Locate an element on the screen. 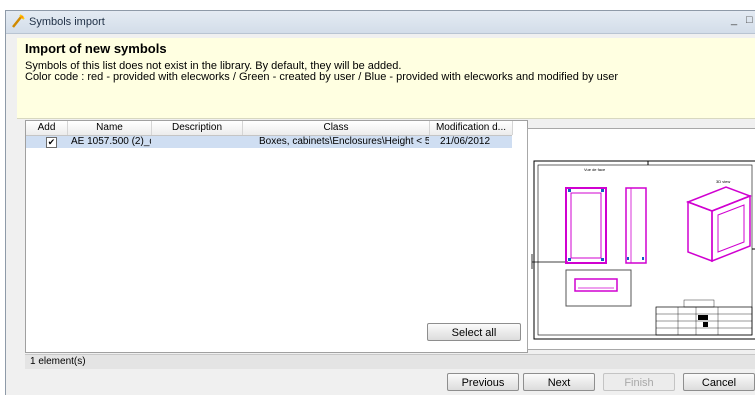 The image size is (755, 395). cell-modification-date: 21/06/2012 is located at coordinates (465, 141).